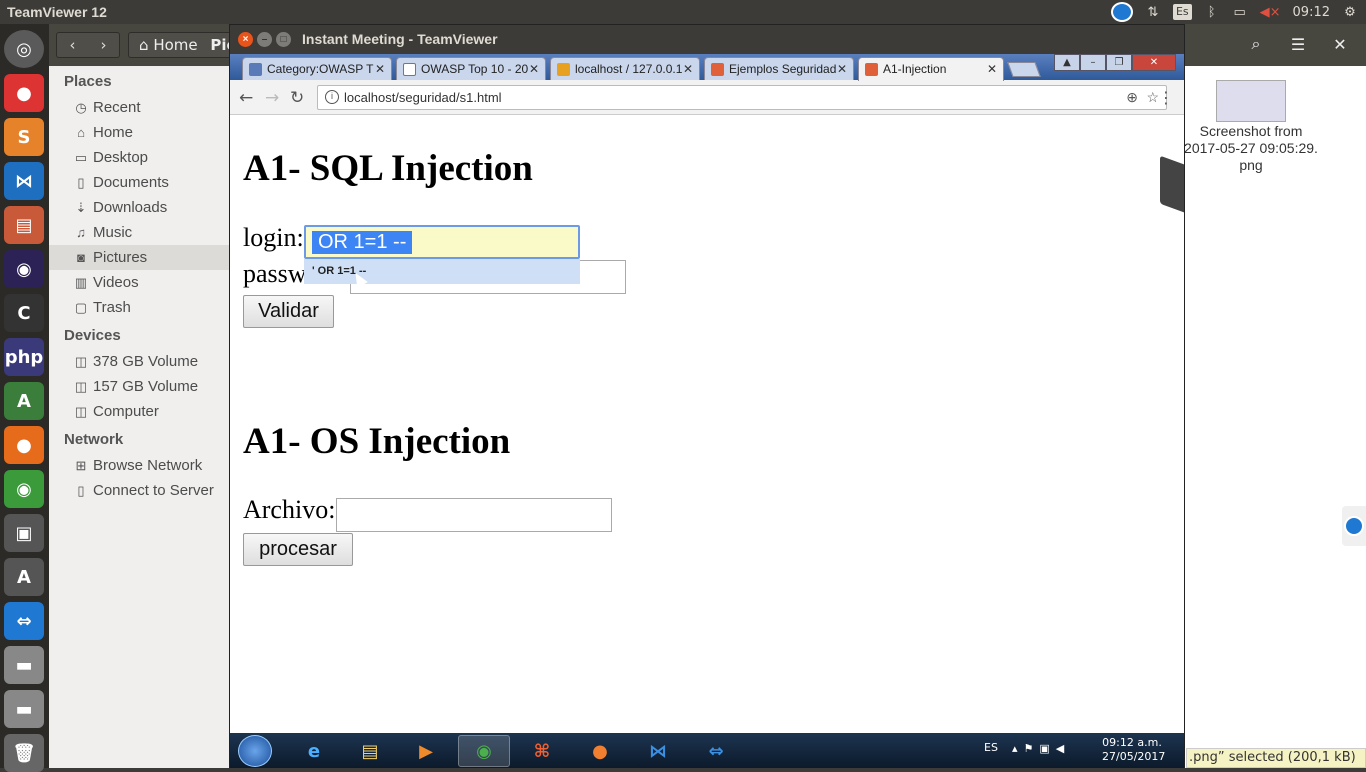 This screenshot has height=772, width=1366. Describe the element at coordinates (1240, 12) in the screenshot. I see `battery-icon: ▭` at that location.